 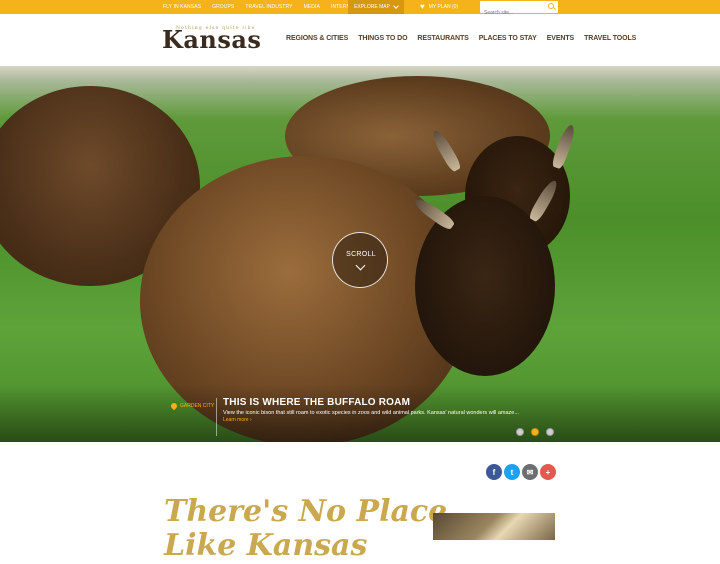 What do you see at coordinates (442, 38) in the screenshot?
I see `nav-restaurants: Restaurants` at bounding box center [442, 38].